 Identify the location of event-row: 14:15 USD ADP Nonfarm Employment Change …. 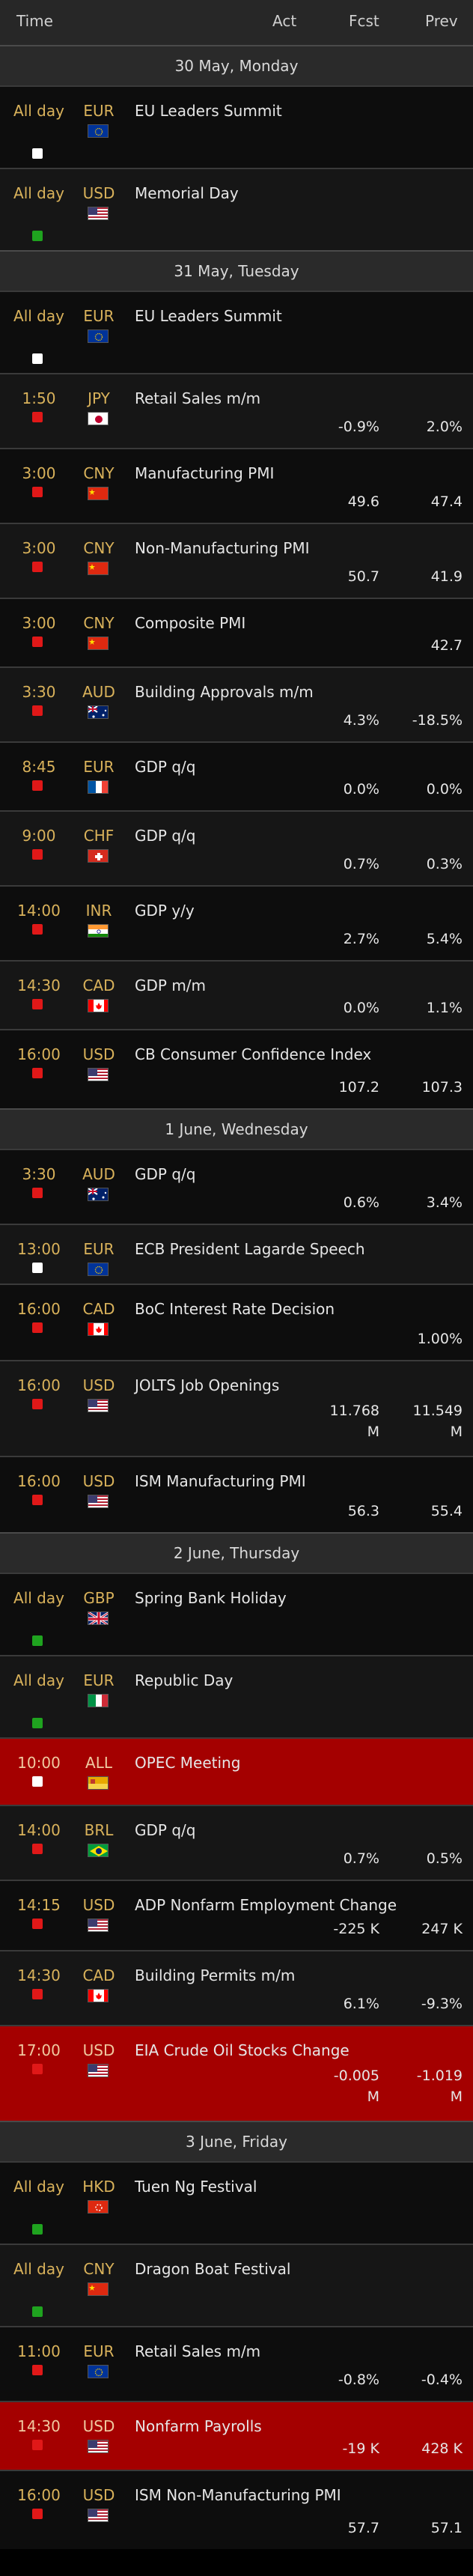
(236, 1915).